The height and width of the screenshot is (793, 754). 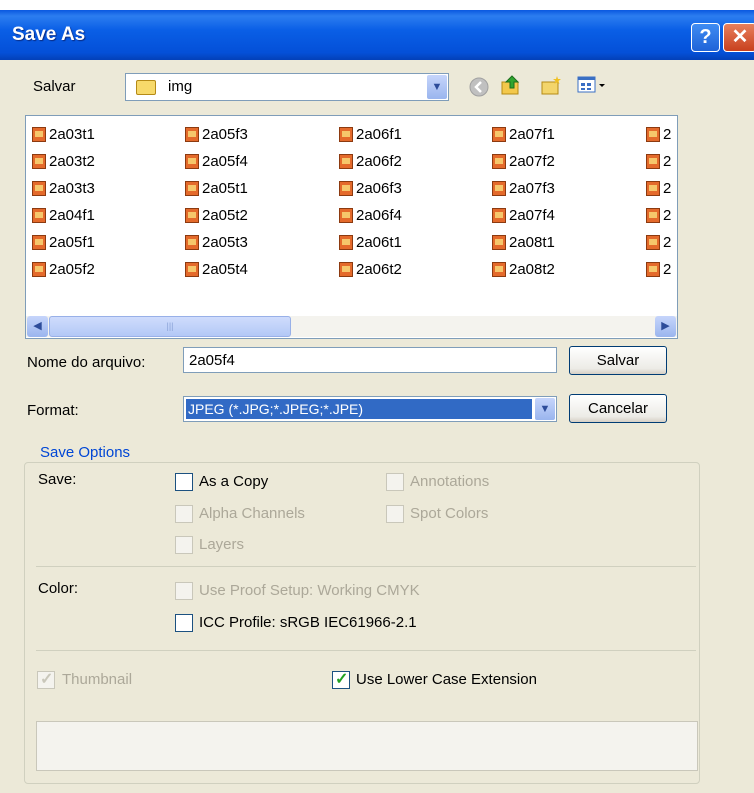 I want to click on spot-colors-label: Spot Colors, so click(x=449, y=513).